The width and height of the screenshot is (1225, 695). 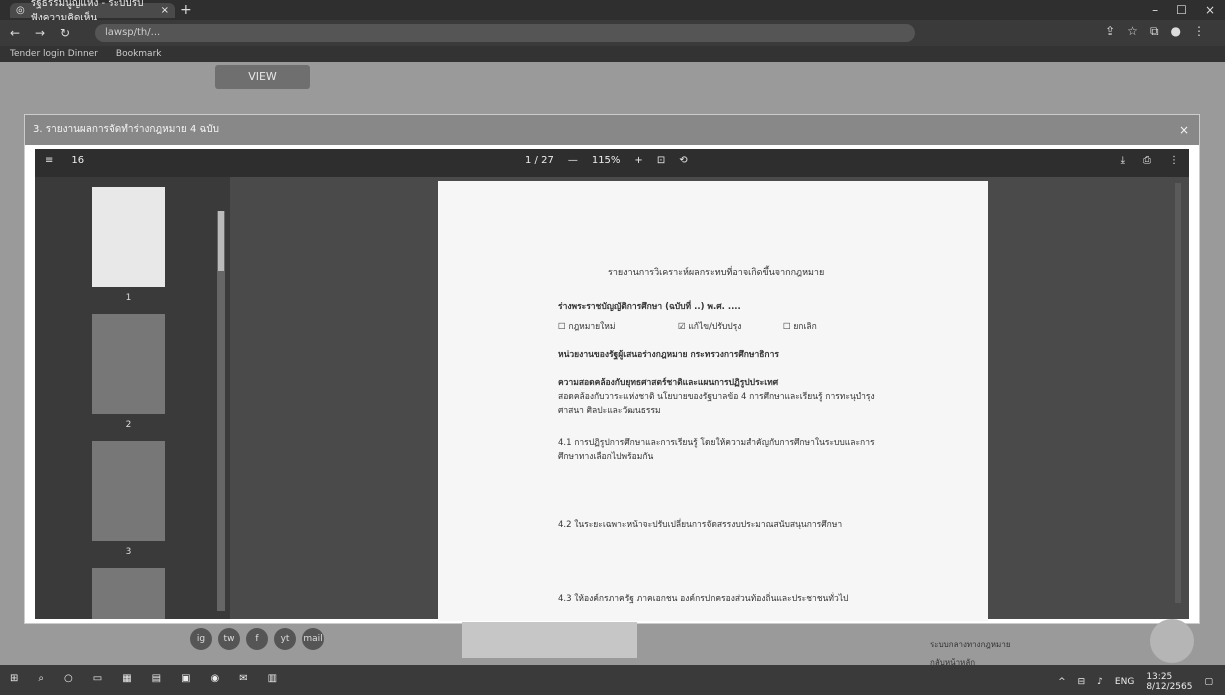 I want to click on modal-header: 3. รายงานผลการจัดทำร่างกฎหมาย 4 ฉบับ ×, so click(x=612, y=130).